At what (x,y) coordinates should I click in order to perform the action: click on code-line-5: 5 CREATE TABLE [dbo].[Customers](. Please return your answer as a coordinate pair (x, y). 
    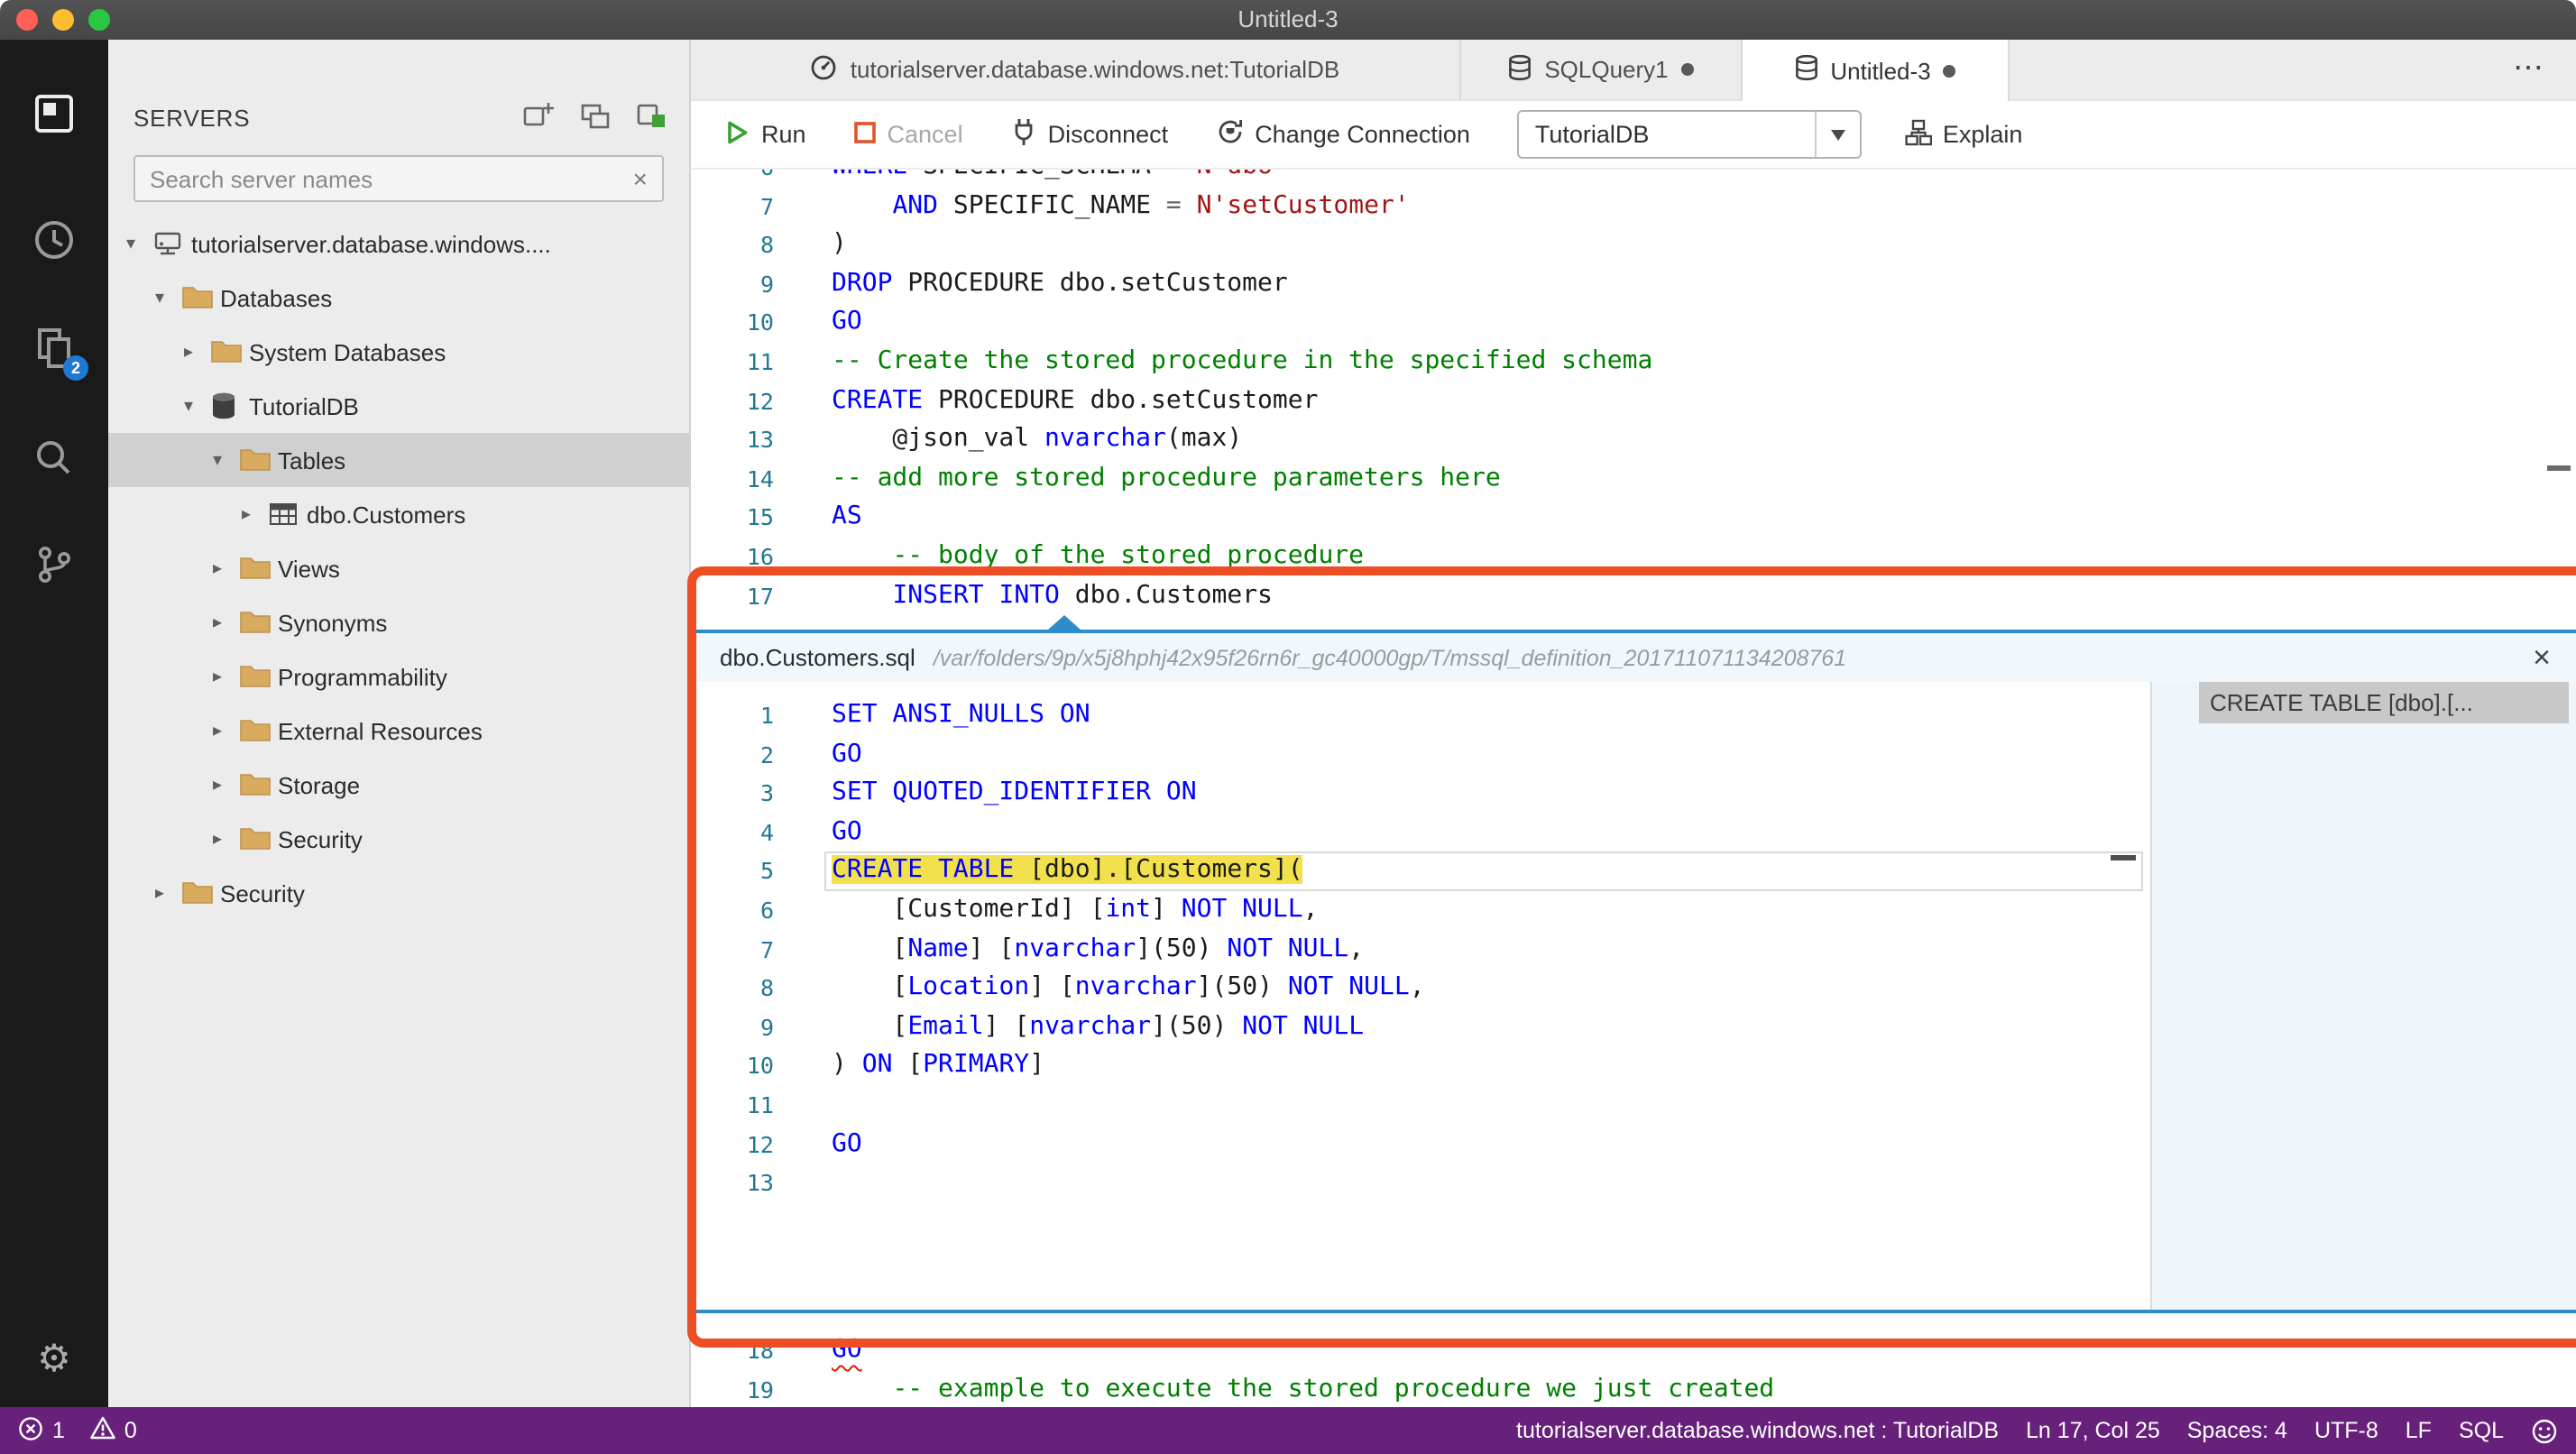
    Looking at the image, I should click on (1420, 871).